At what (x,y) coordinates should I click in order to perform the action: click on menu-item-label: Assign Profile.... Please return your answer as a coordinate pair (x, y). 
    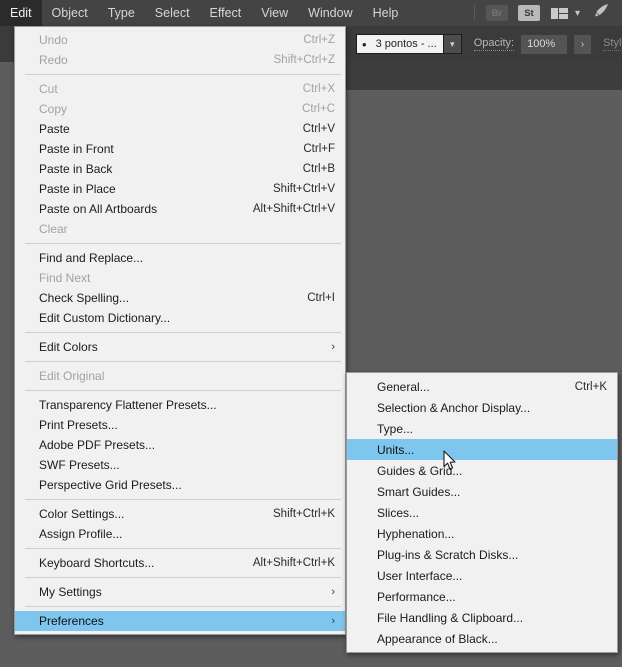
    Looking at the image, I should click on (81, 534).